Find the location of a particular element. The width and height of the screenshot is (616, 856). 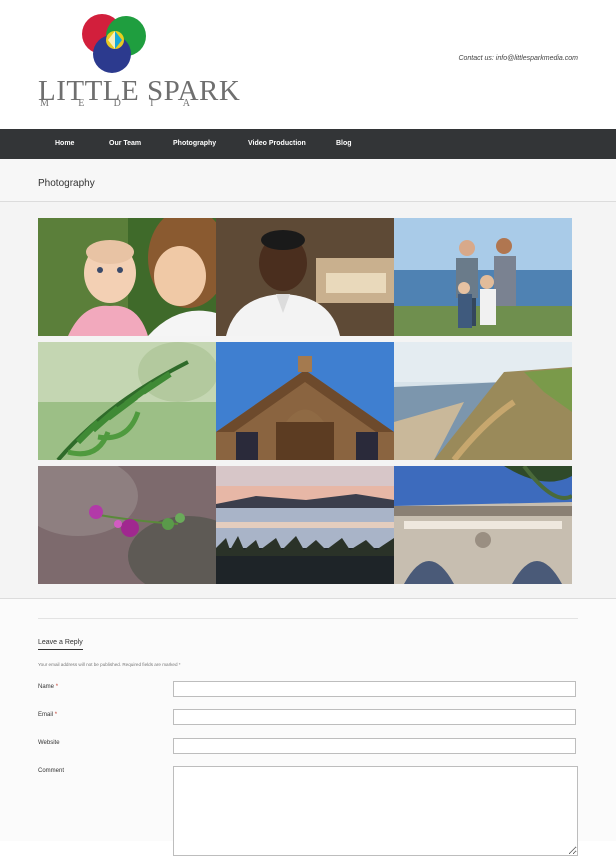

brand-sub-letter: D is located at coordinates (117, 103).